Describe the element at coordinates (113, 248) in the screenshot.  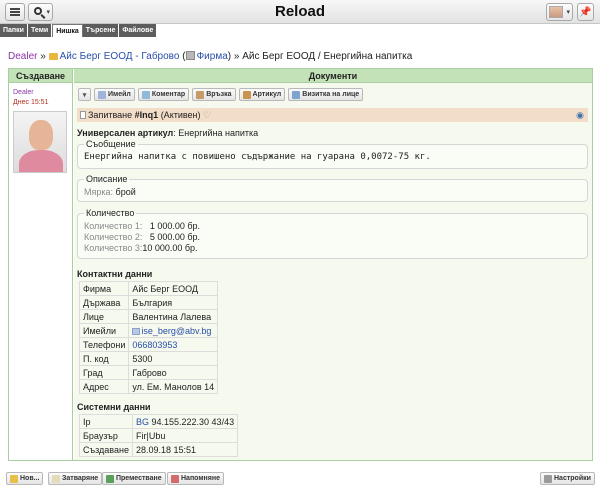
I see `quantity-label: Количество 3:` at that location.